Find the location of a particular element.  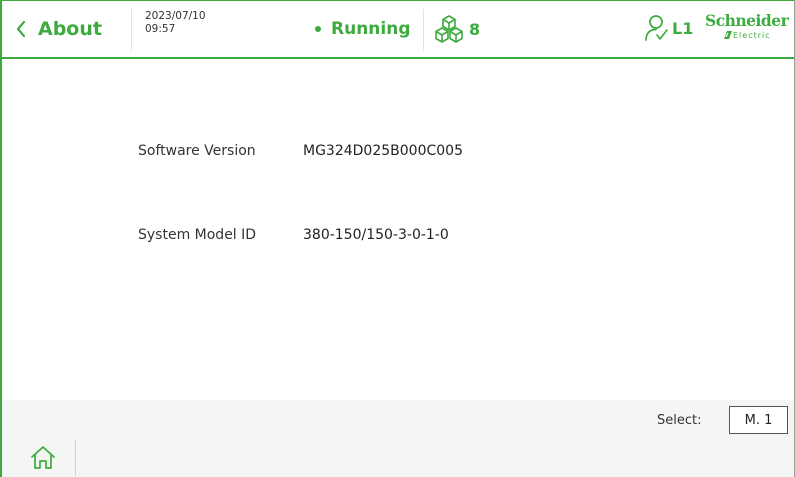

system-model-value: 380-150/150-3-0-1-0 is located at coordinates (376, 235).